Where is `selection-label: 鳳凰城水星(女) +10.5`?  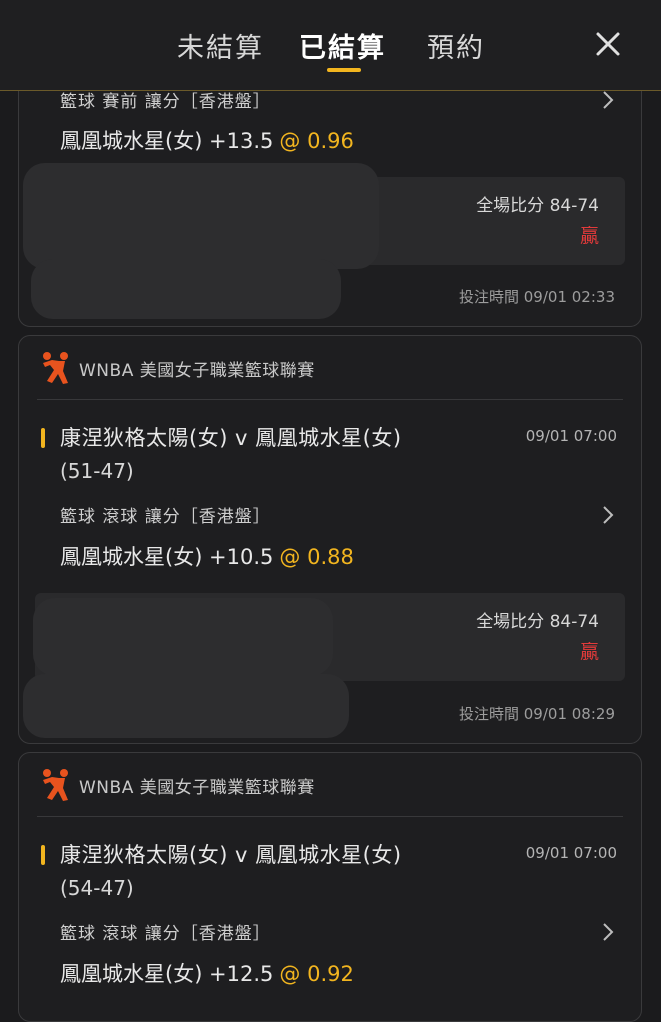
selection-label: 鳳凰城水星(女) +10.5 is located at coordinates (167, 557).